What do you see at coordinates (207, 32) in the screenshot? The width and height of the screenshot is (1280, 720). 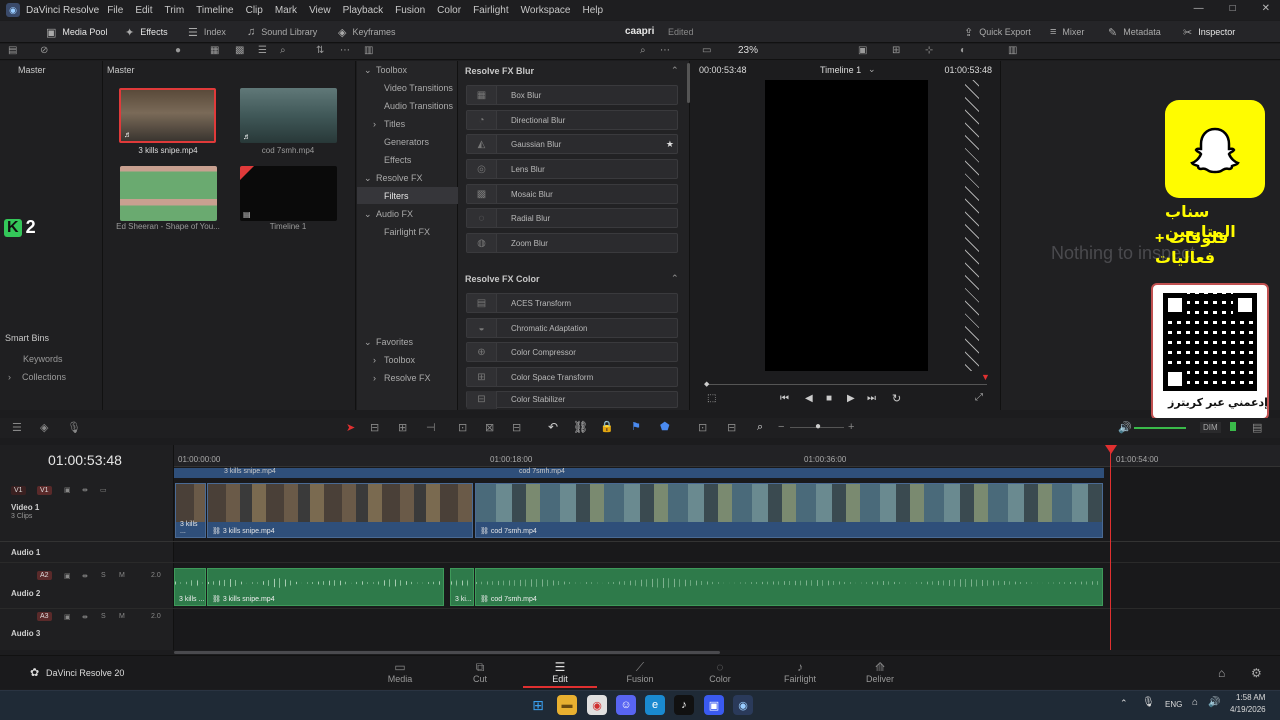 I see `tab-index: ☰ Index` at bounding box center [207, 32].